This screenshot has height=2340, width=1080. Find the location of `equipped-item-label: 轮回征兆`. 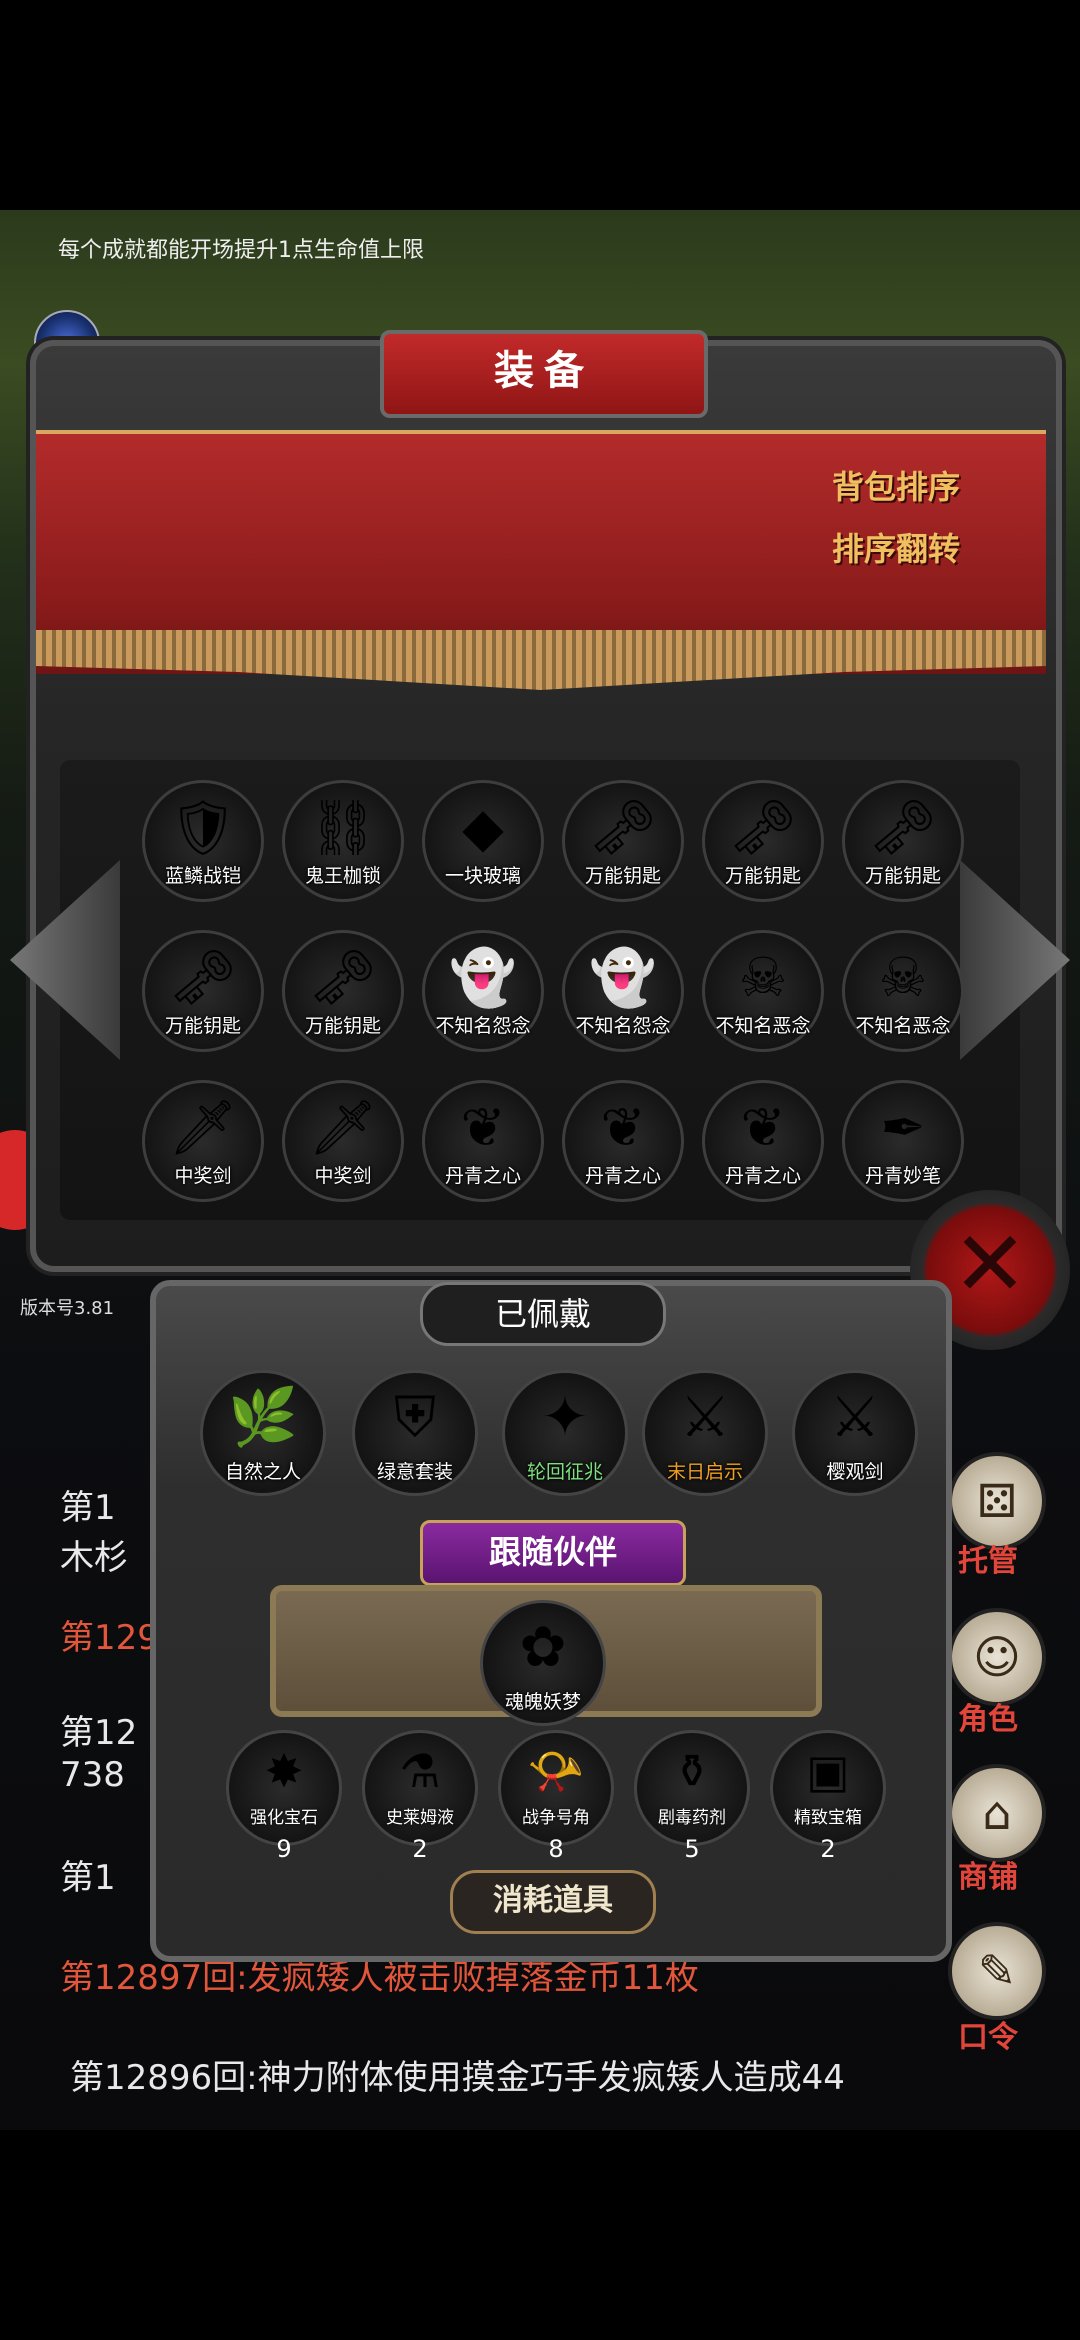

equipped-item-label: 轮回征兆 is located at coordinates (564, 1472).